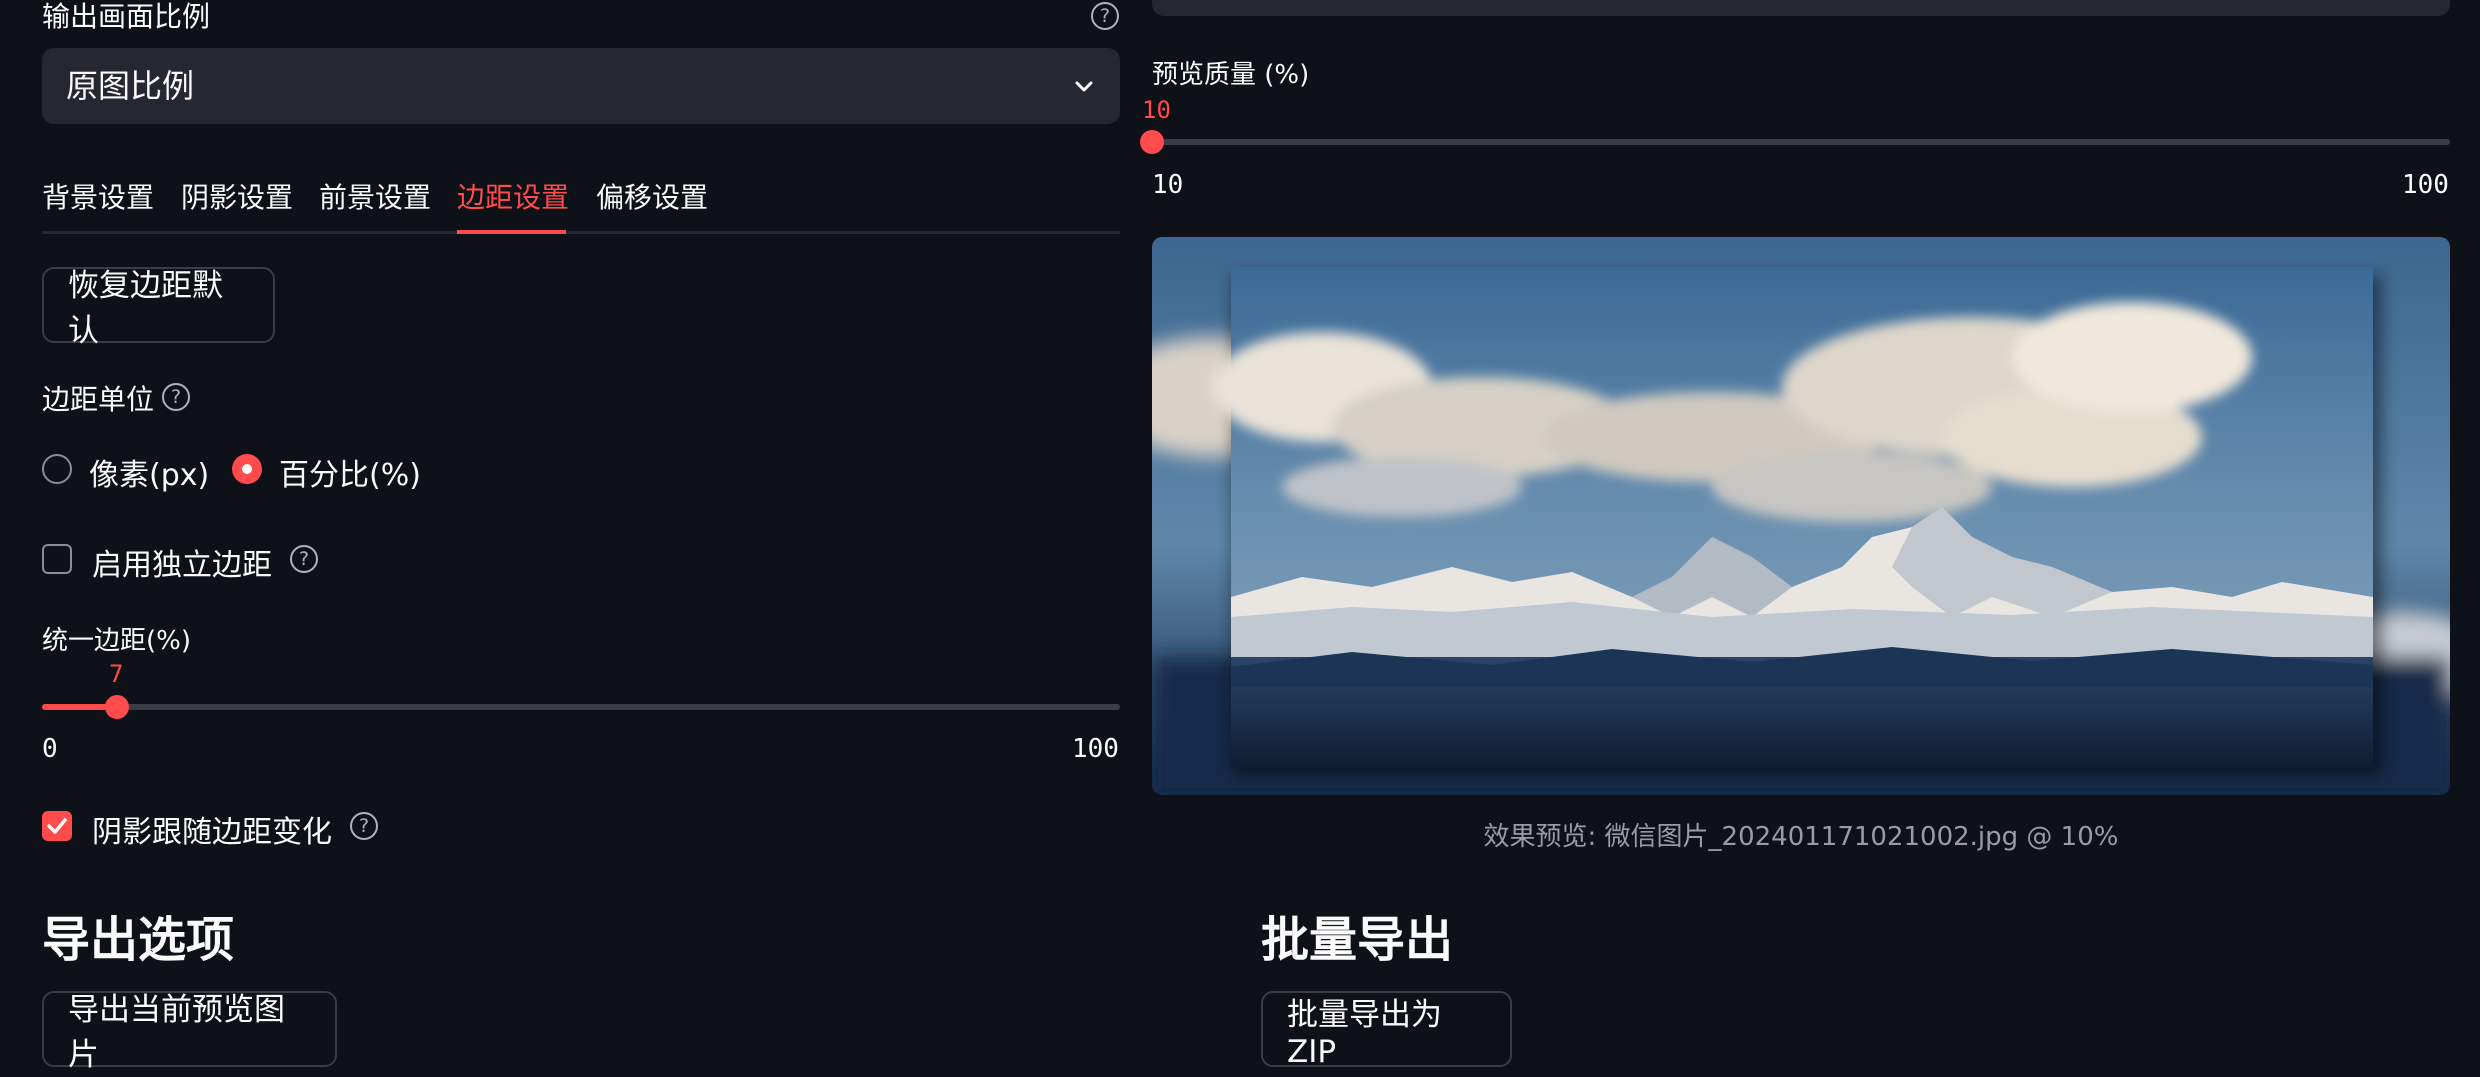  I want to click on check-icon, so click(57, 826).